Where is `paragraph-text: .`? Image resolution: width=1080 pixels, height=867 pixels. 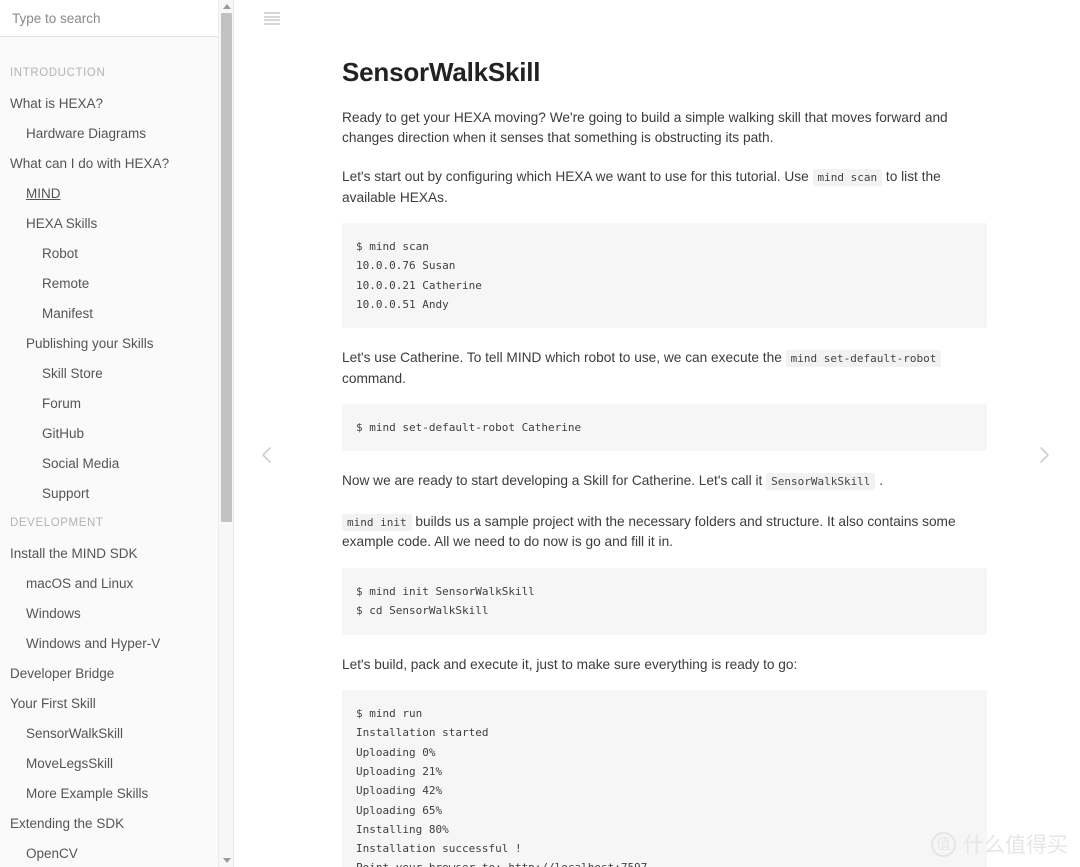 paragraph-text: . is located at coordinates (879, 481).